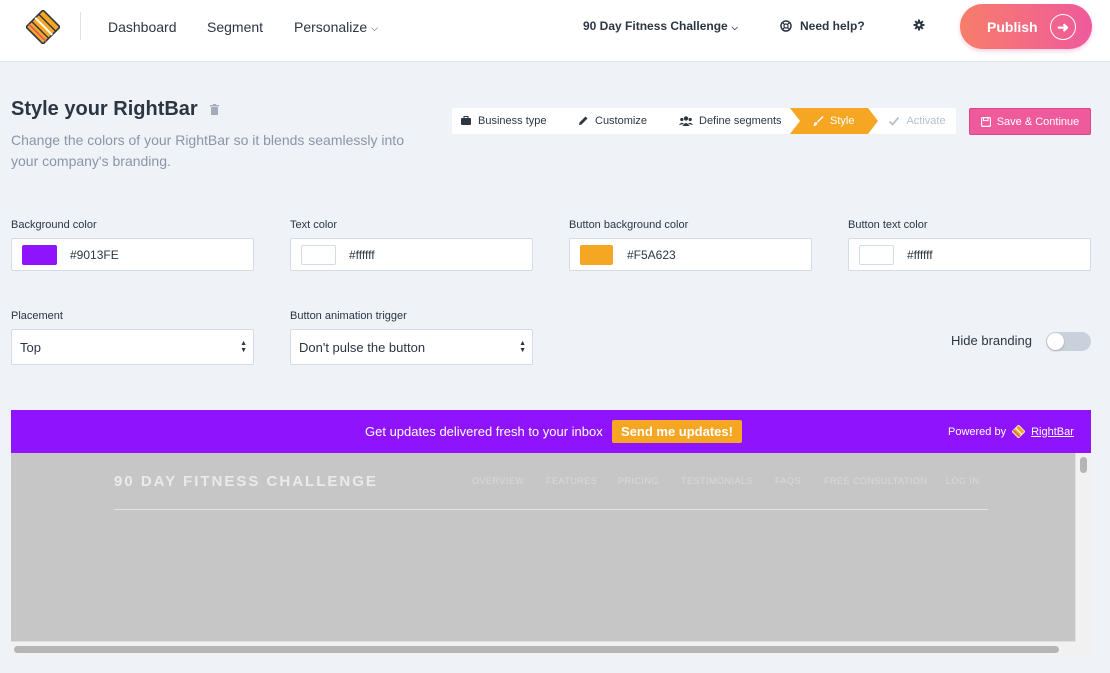 The width and height of the screenshot is (1110, 673). I want to click on animation-trigger-label: Button animation trigger, so click(348, 316).